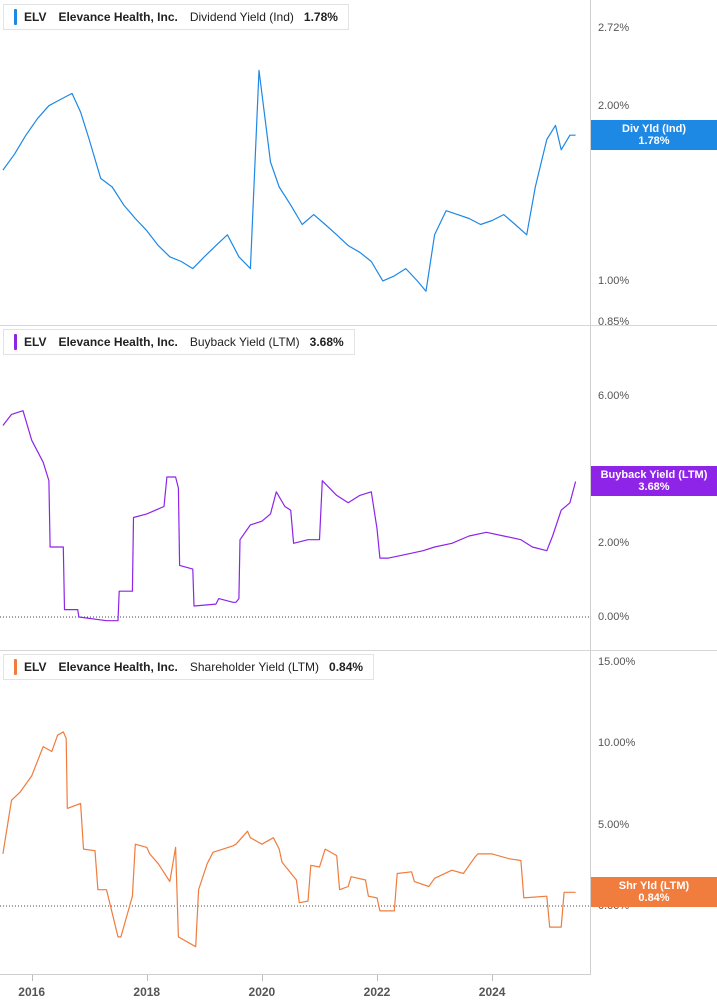 The image size is (717, 1005). Describe the element at coordinates (614, 28) in the screenshot. I see `y-tick-label: 2.72%` at that location.